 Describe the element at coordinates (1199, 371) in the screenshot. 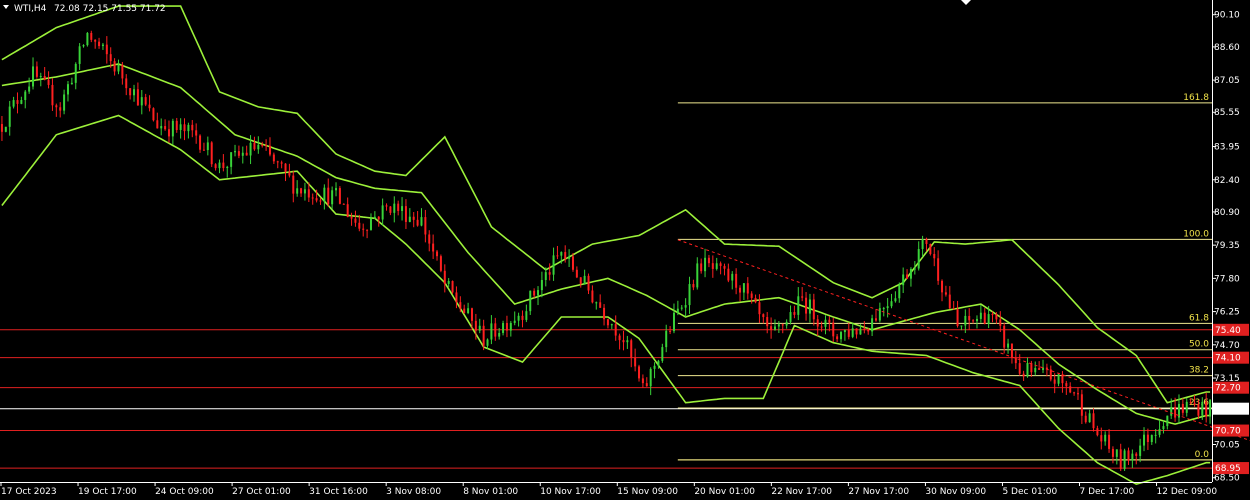

I see `fib-level-label: 38.2` at that location.